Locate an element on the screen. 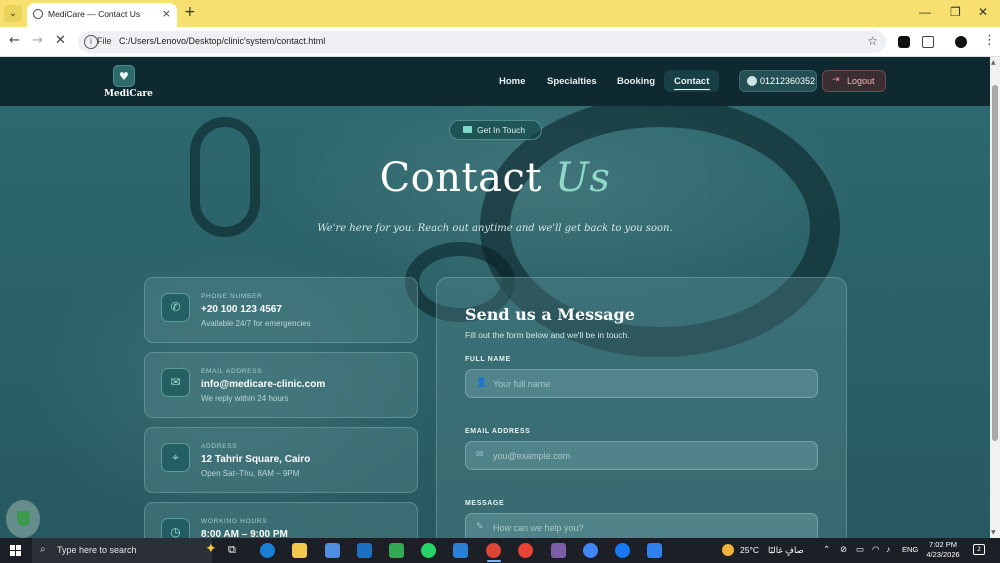  whatsapp-icon is located at coordinates (428, 550).